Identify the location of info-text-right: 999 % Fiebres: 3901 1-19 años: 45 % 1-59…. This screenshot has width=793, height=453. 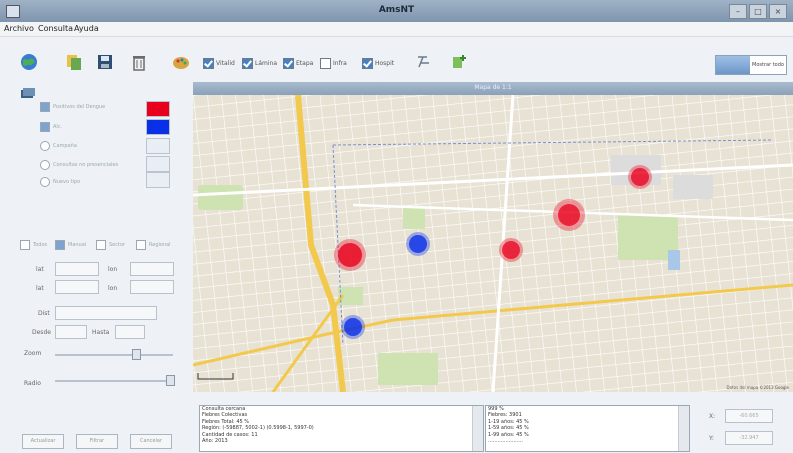
(587, 428).